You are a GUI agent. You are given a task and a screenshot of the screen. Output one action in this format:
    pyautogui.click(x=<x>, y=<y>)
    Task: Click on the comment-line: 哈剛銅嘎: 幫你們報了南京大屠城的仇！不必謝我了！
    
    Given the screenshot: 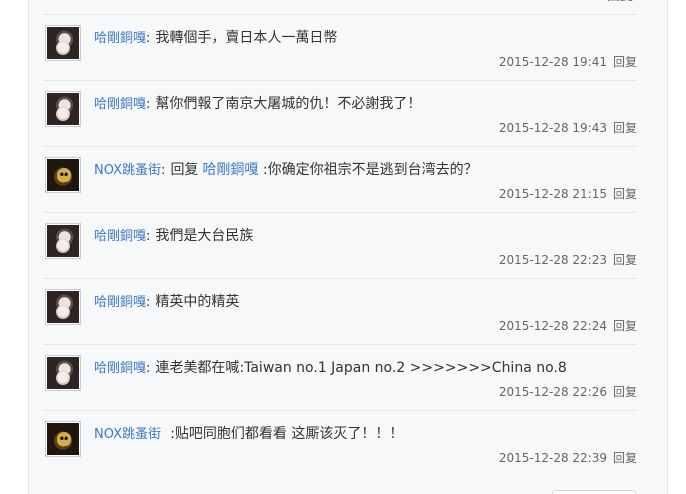 What is the action you would take?
    pyautogui.click(x=364, y=104)
    